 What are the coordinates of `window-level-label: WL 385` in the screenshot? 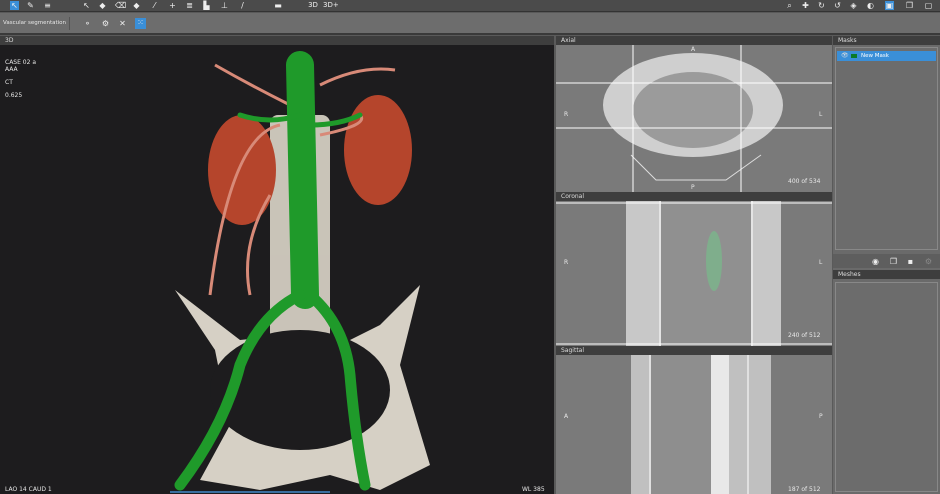 It's located at (533, 489).